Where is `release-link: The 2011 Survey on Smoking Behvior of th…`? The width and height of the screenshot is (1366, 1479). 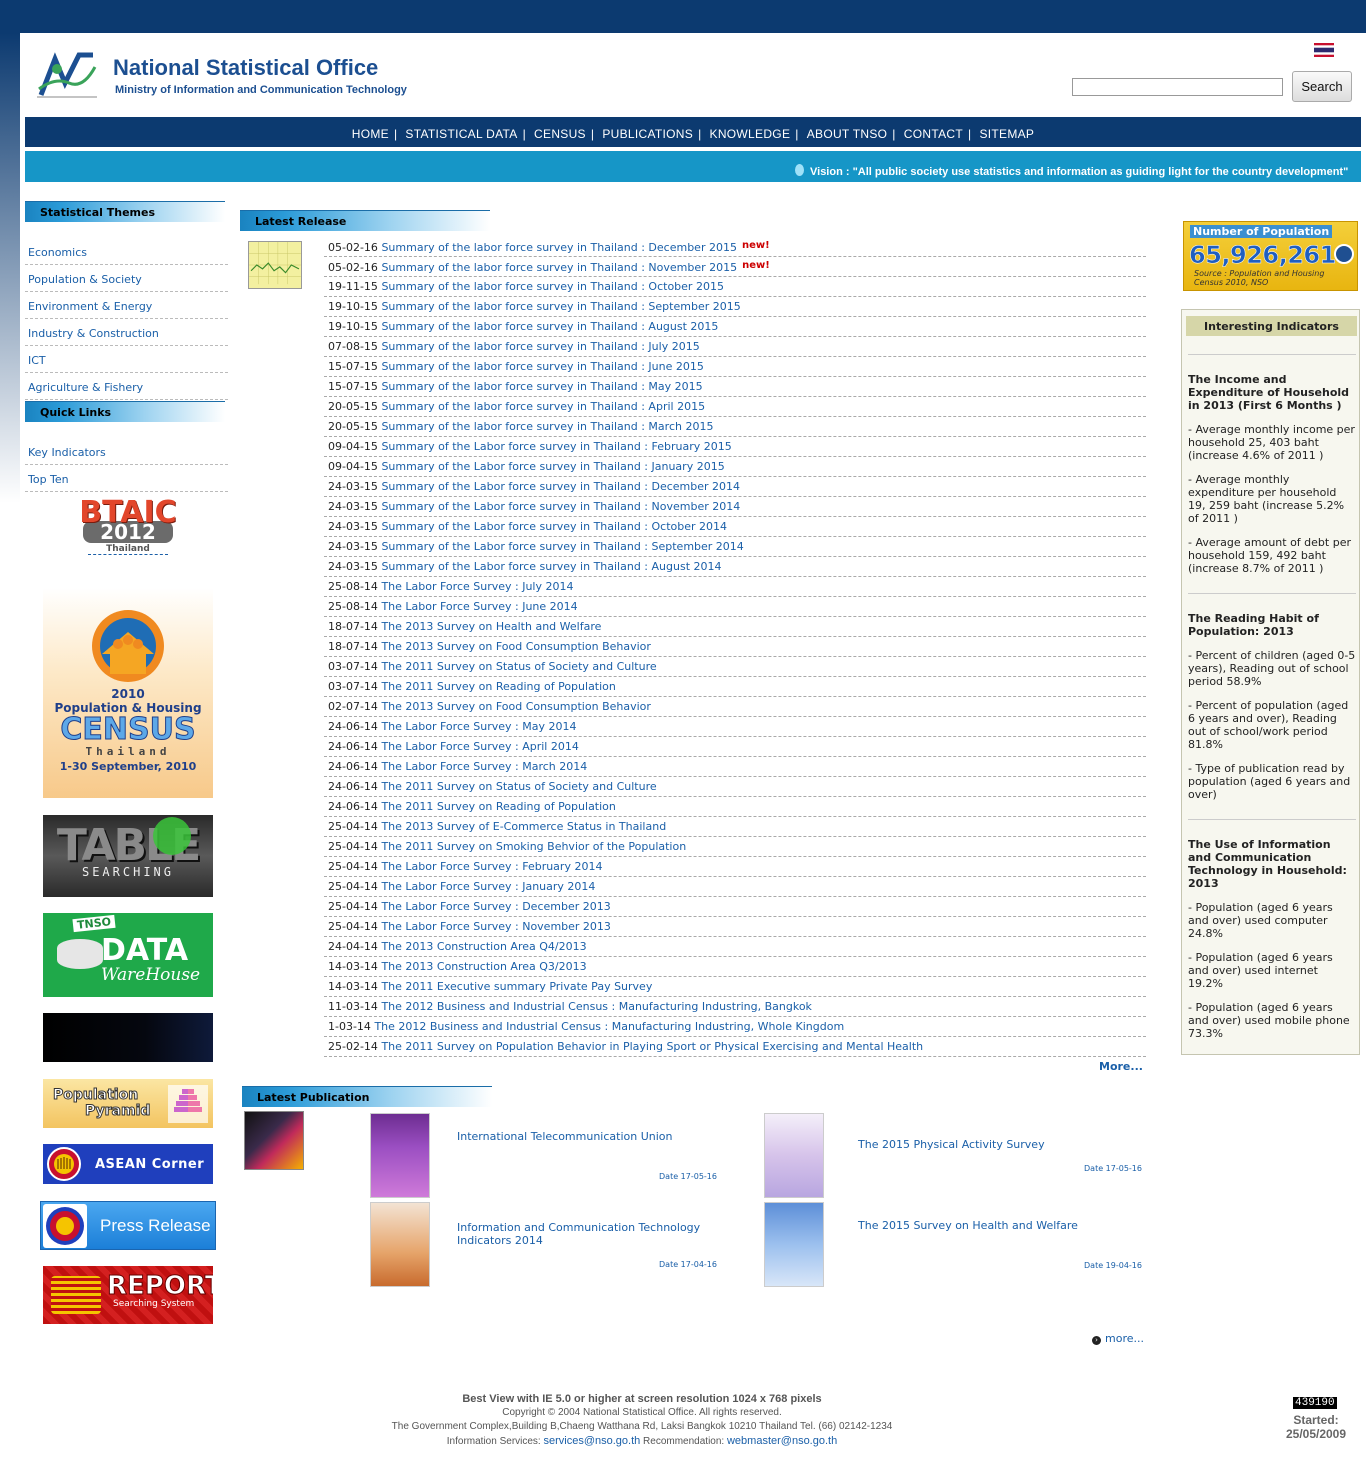
release-link: The 2011 Survey on Smoking Behvior of th… is located at coordinates (533, 846).